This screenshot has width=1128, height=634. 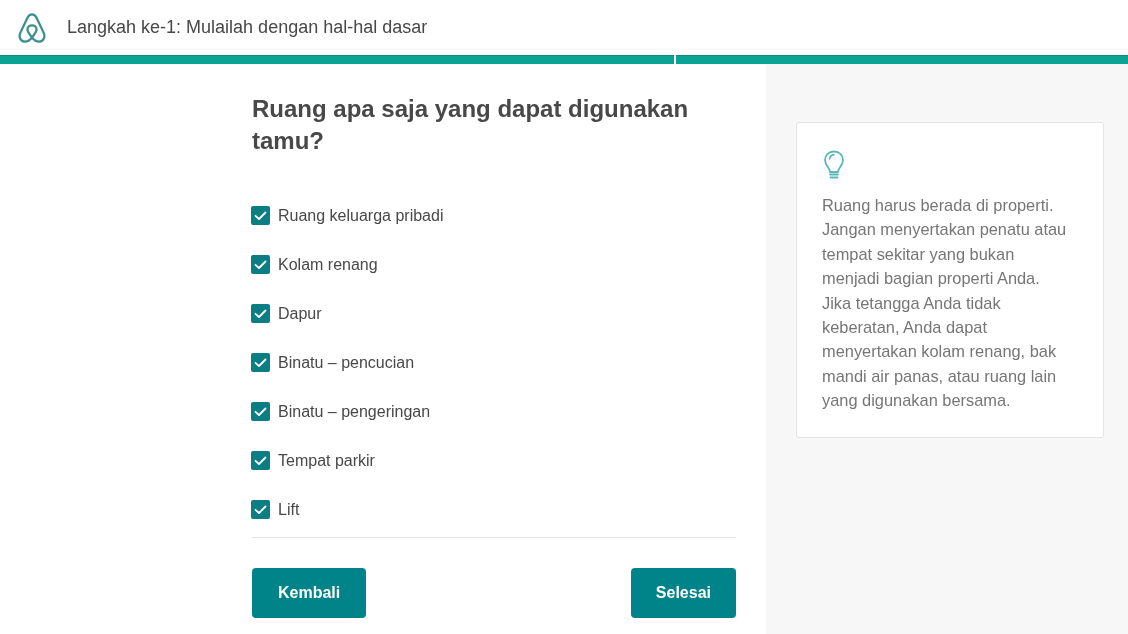 I want to click on checkbox-label: Dapur, so click(x=300, y=313).